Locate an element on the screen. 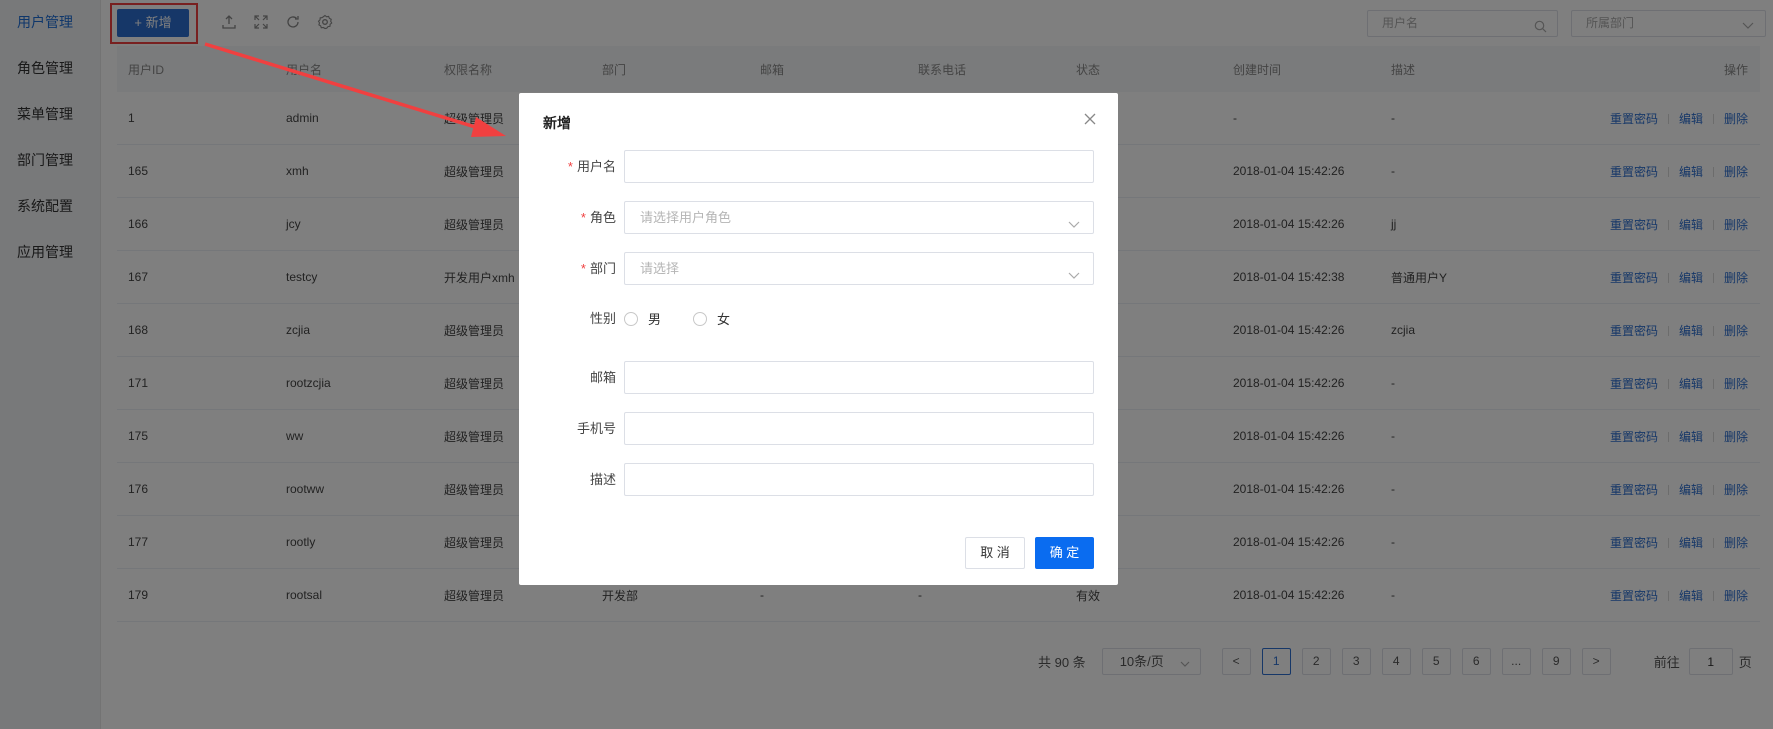  department-row: * 部门 请选择 is located at coordinates (818, 268).